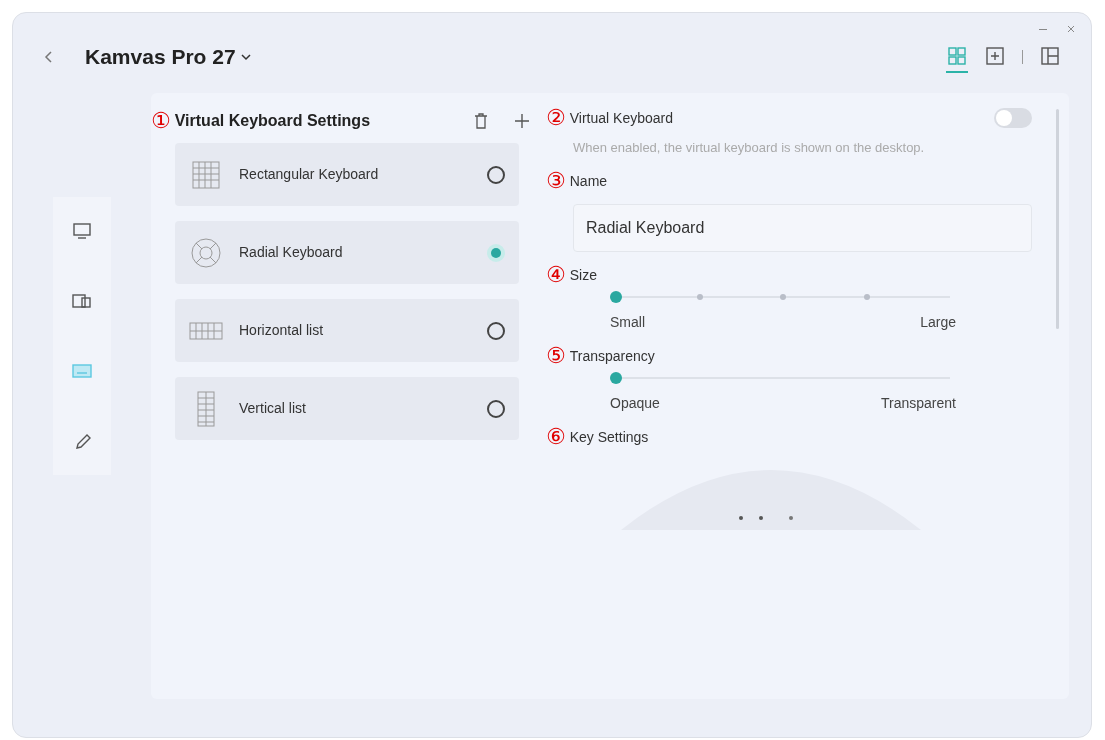 This screenshot has height=740, width=1105. I want to click on annotation-number: ⑤, so click(556, 356).